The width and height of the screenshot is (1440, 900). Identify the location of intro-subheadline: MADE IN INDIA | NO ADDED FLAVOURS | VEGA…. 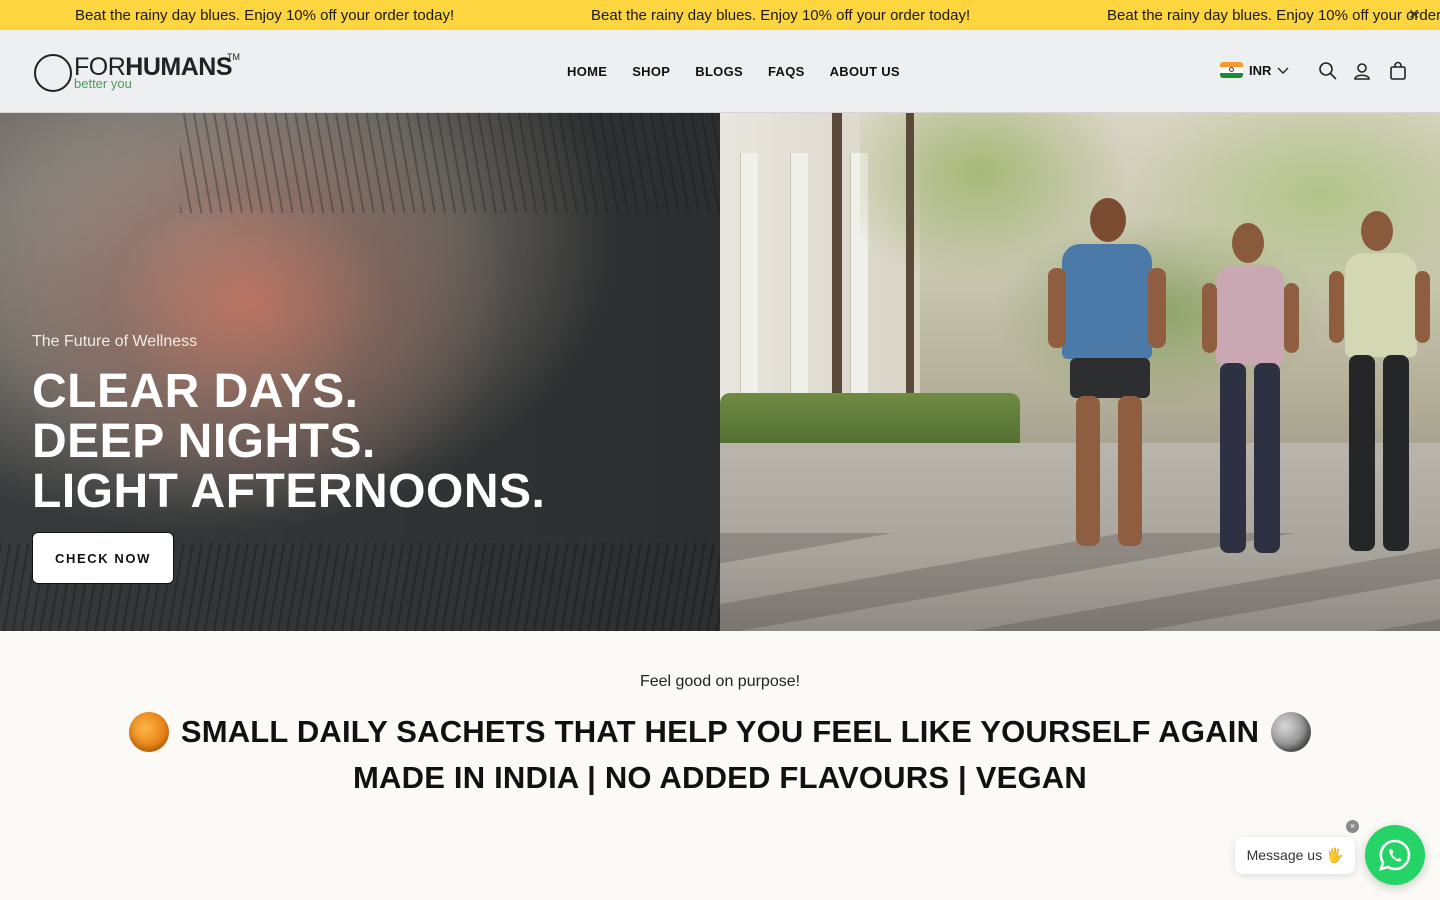
(720, 777).